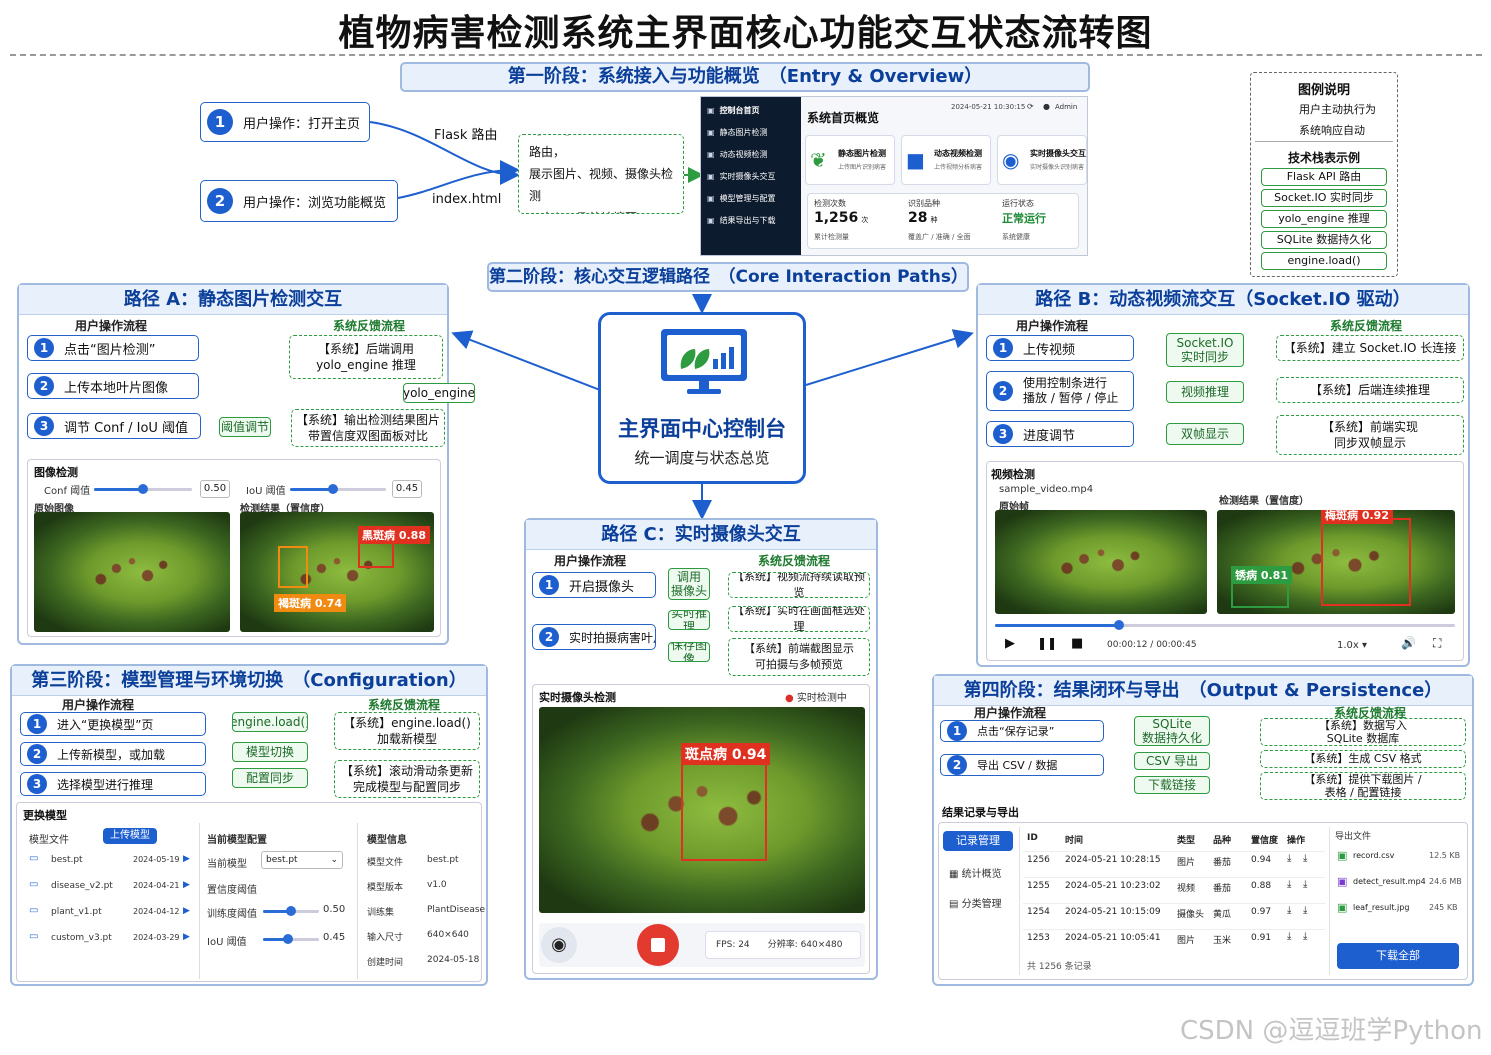  Describe the element at coordinates (291, 911) in the screenshot. I see `train-threshold-slider` at that location.